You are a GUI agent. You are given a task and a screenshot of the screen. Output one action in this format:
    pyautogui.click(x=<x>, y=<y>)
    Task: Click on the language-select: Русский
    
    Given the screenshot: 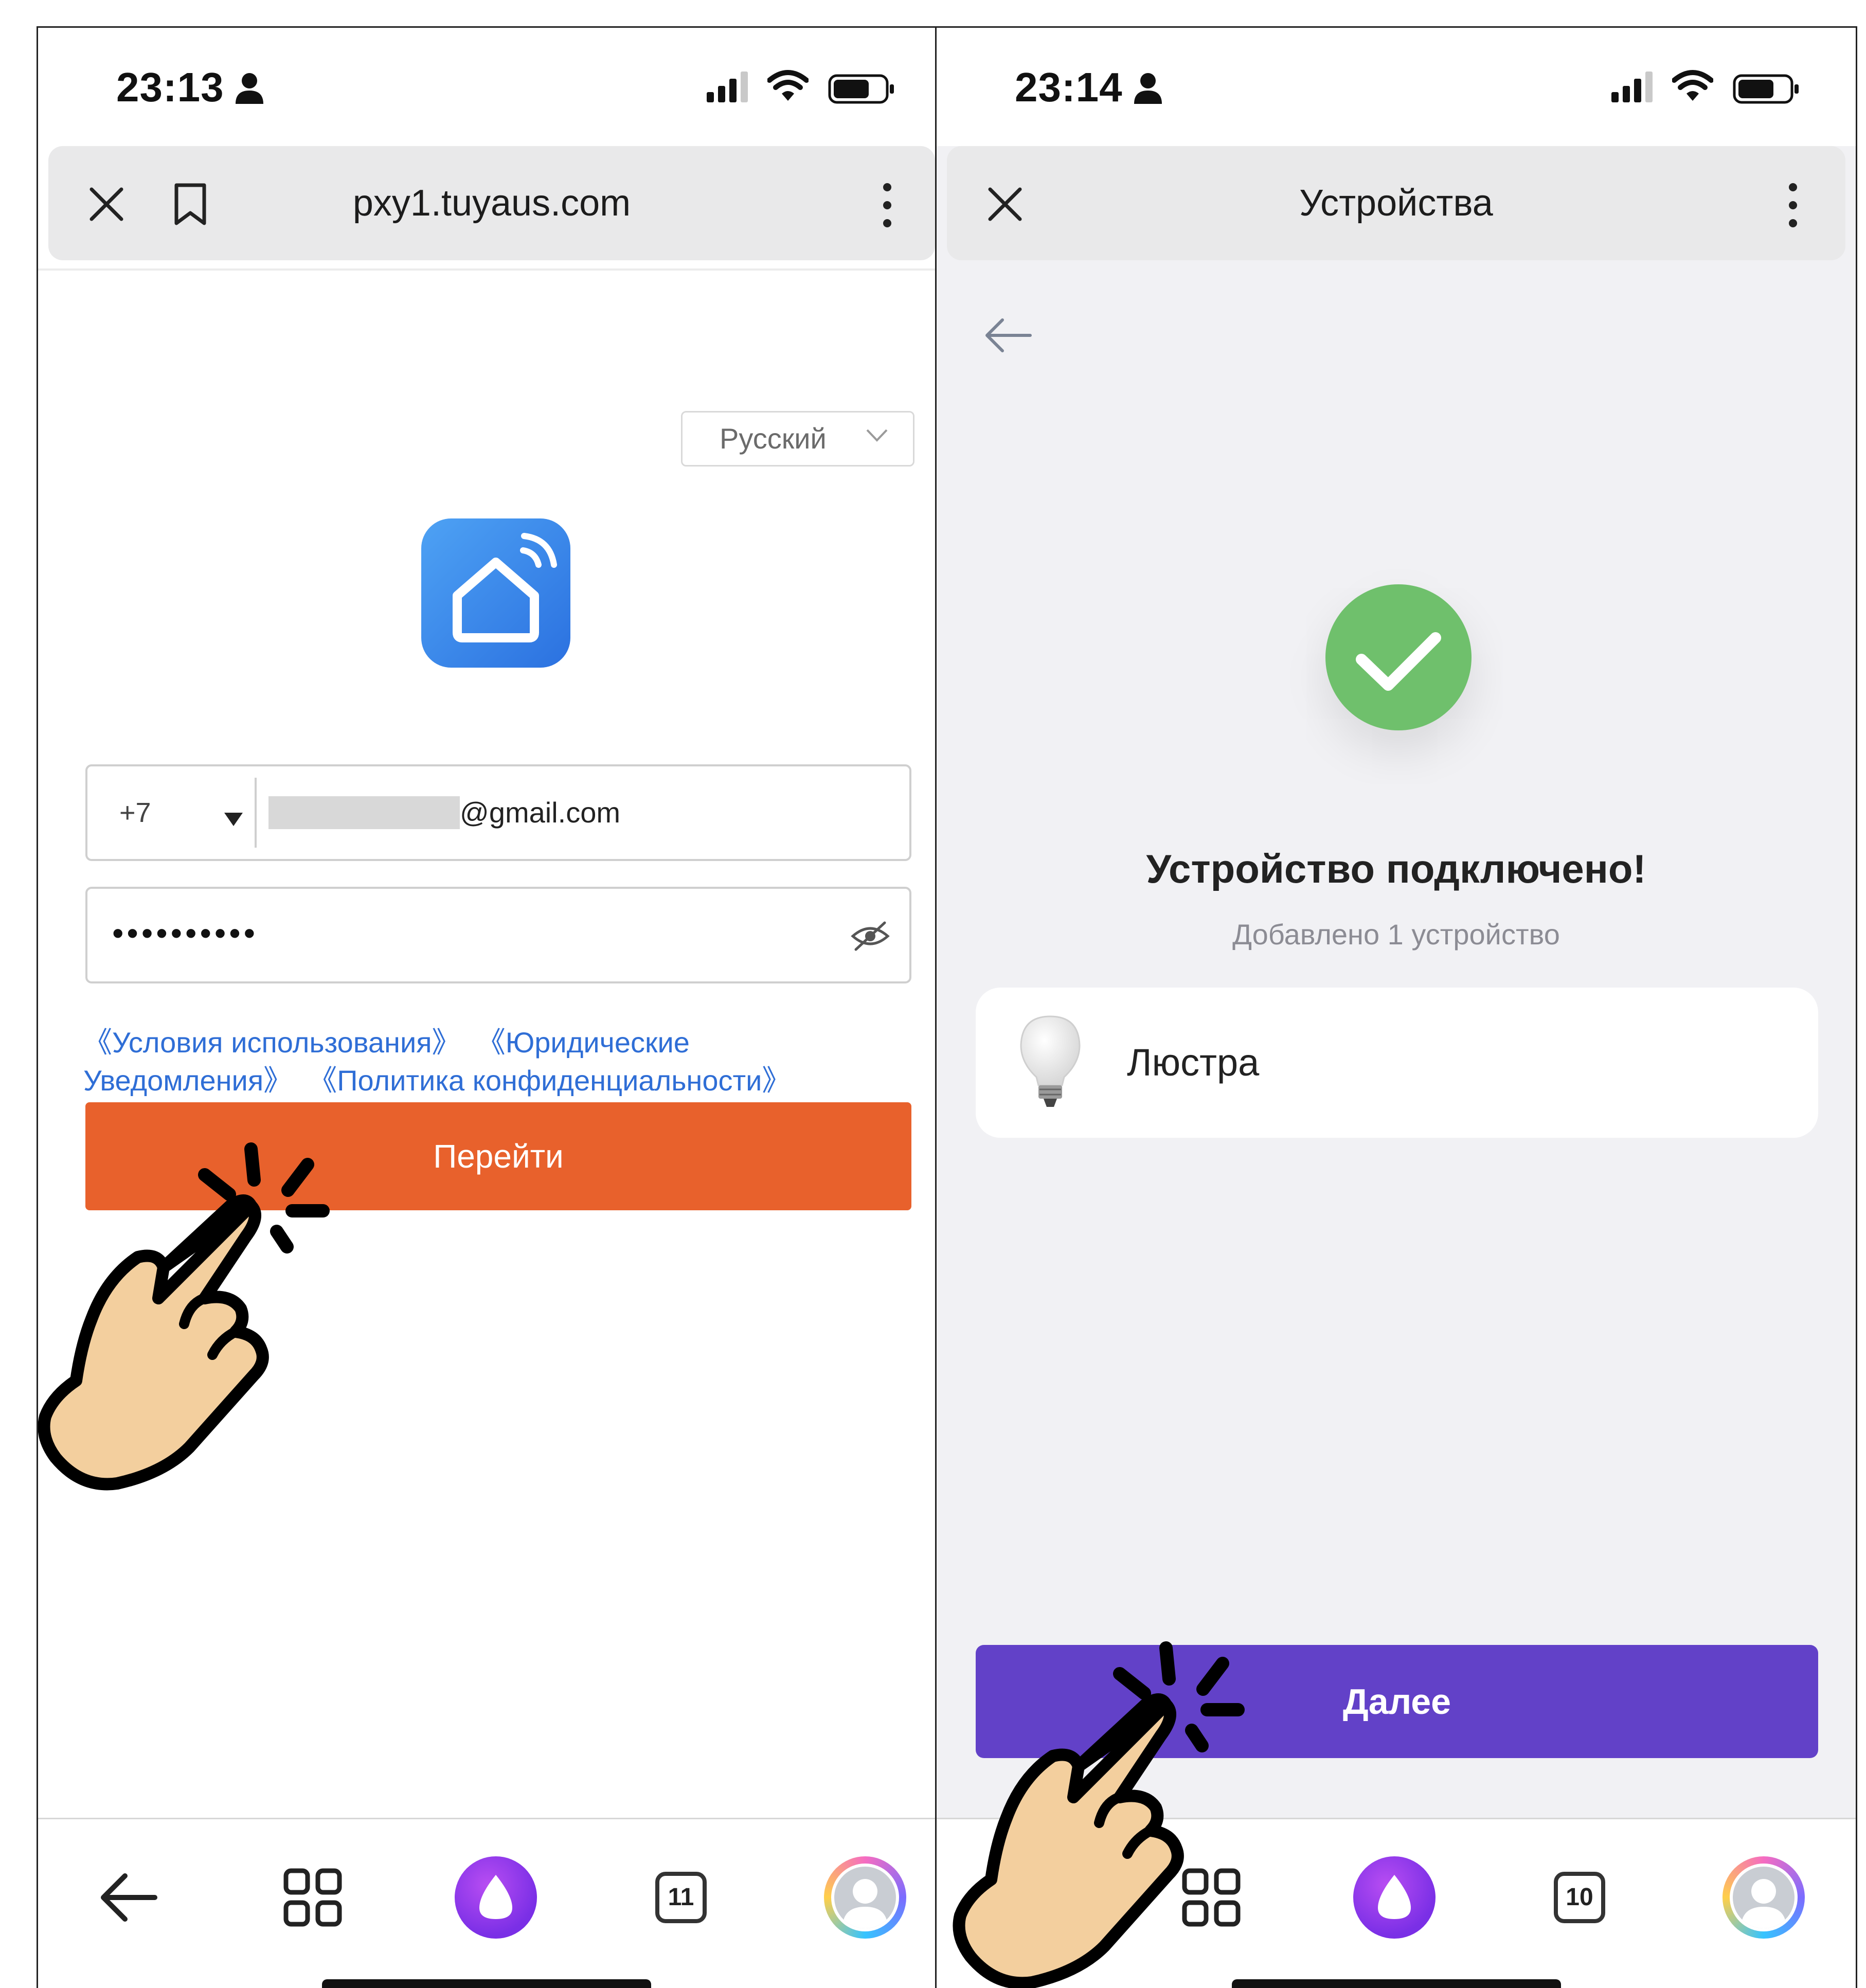 What is the action you would take?
    pyautogui.click(x=797, y=439)
    